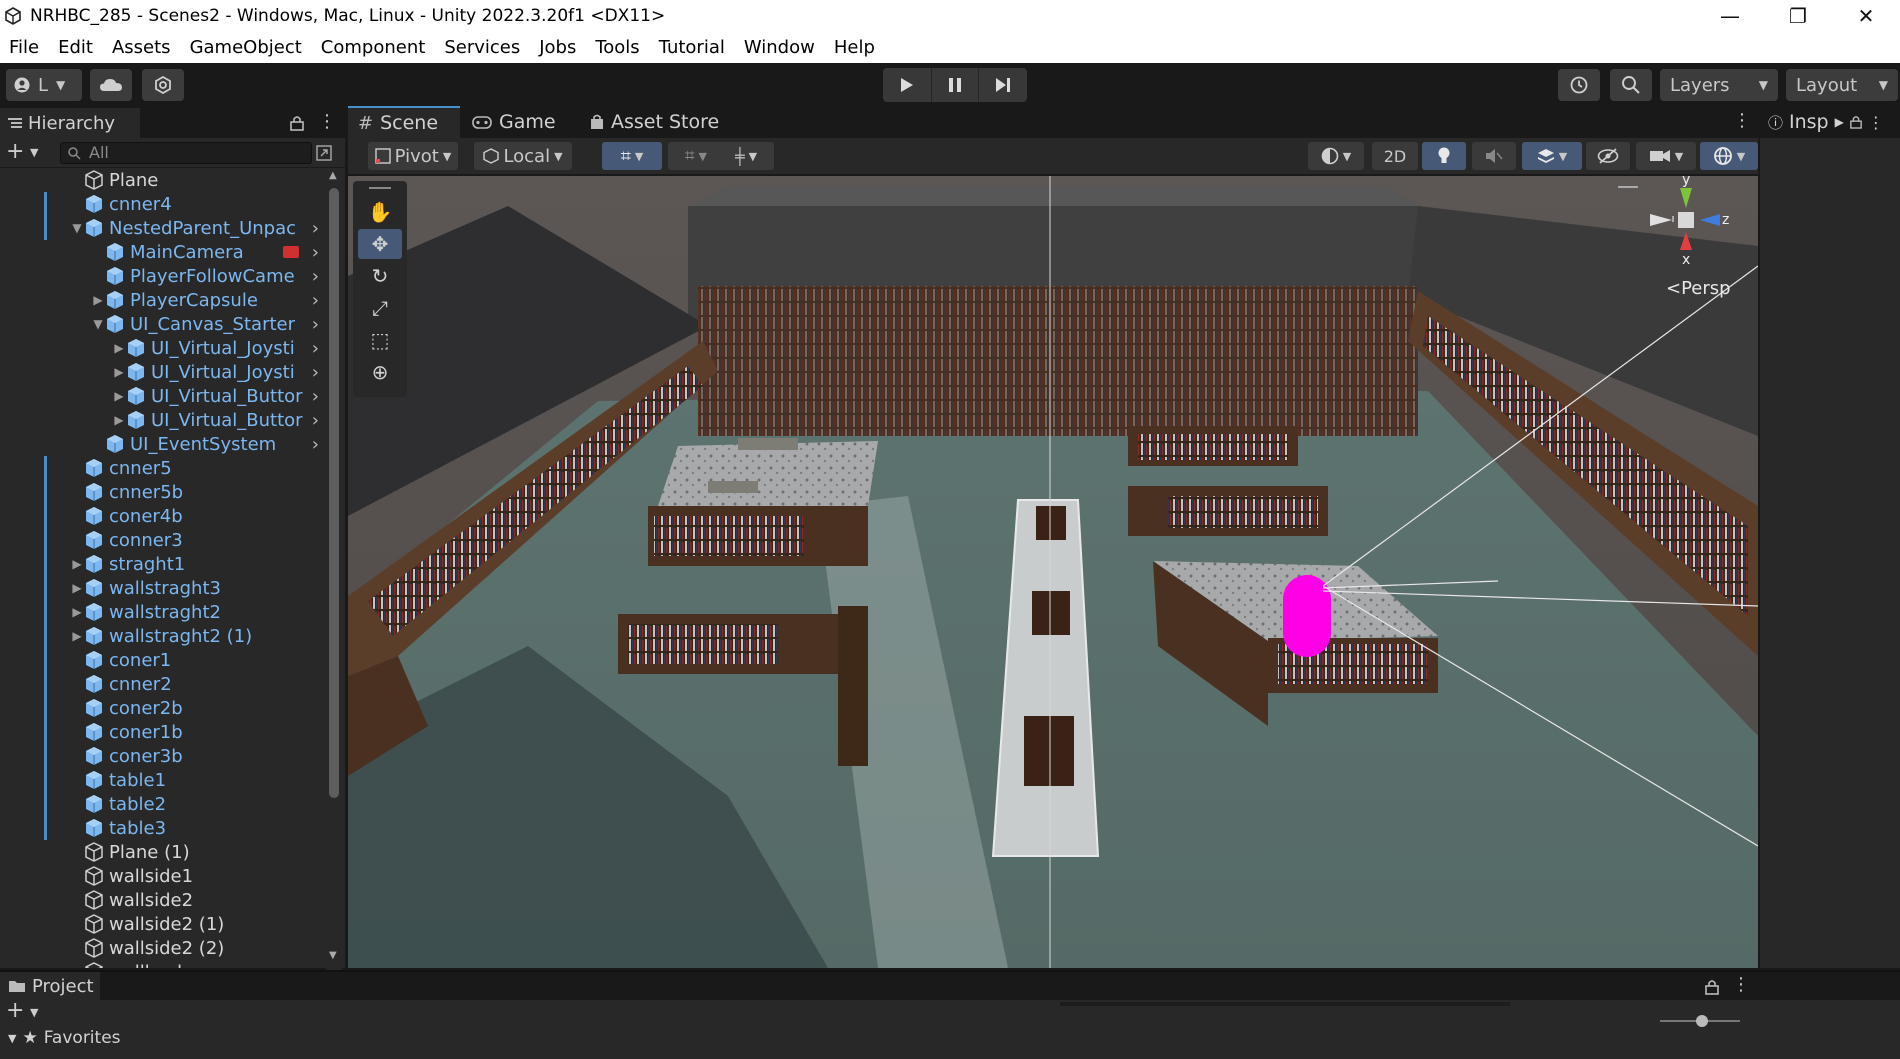 This screenshot has height=1059, width=1900. Describe the element at coordinates (15, 1010) in the screenshot. I see `add-asset-button: +` at that location.